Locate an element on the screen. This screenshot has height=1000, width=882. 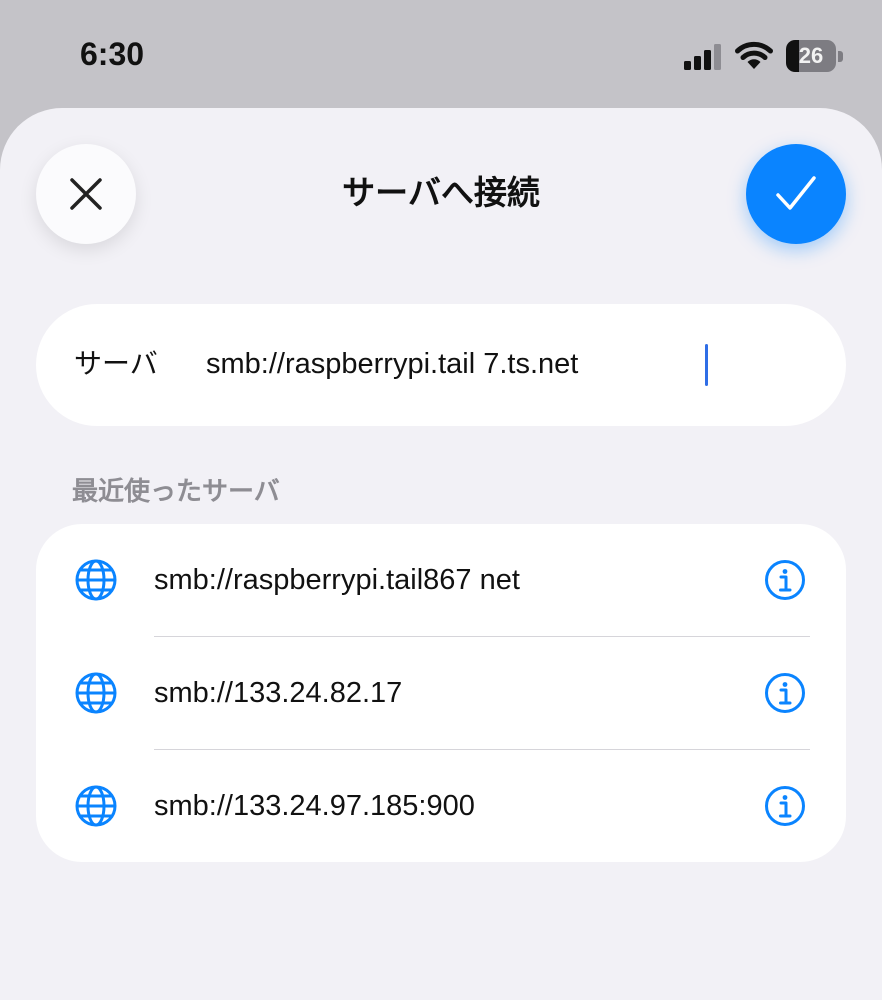
server-address-field: サーバ smb://raspberrypi.tail 7.ts.net is located at coordinates (441, 365).